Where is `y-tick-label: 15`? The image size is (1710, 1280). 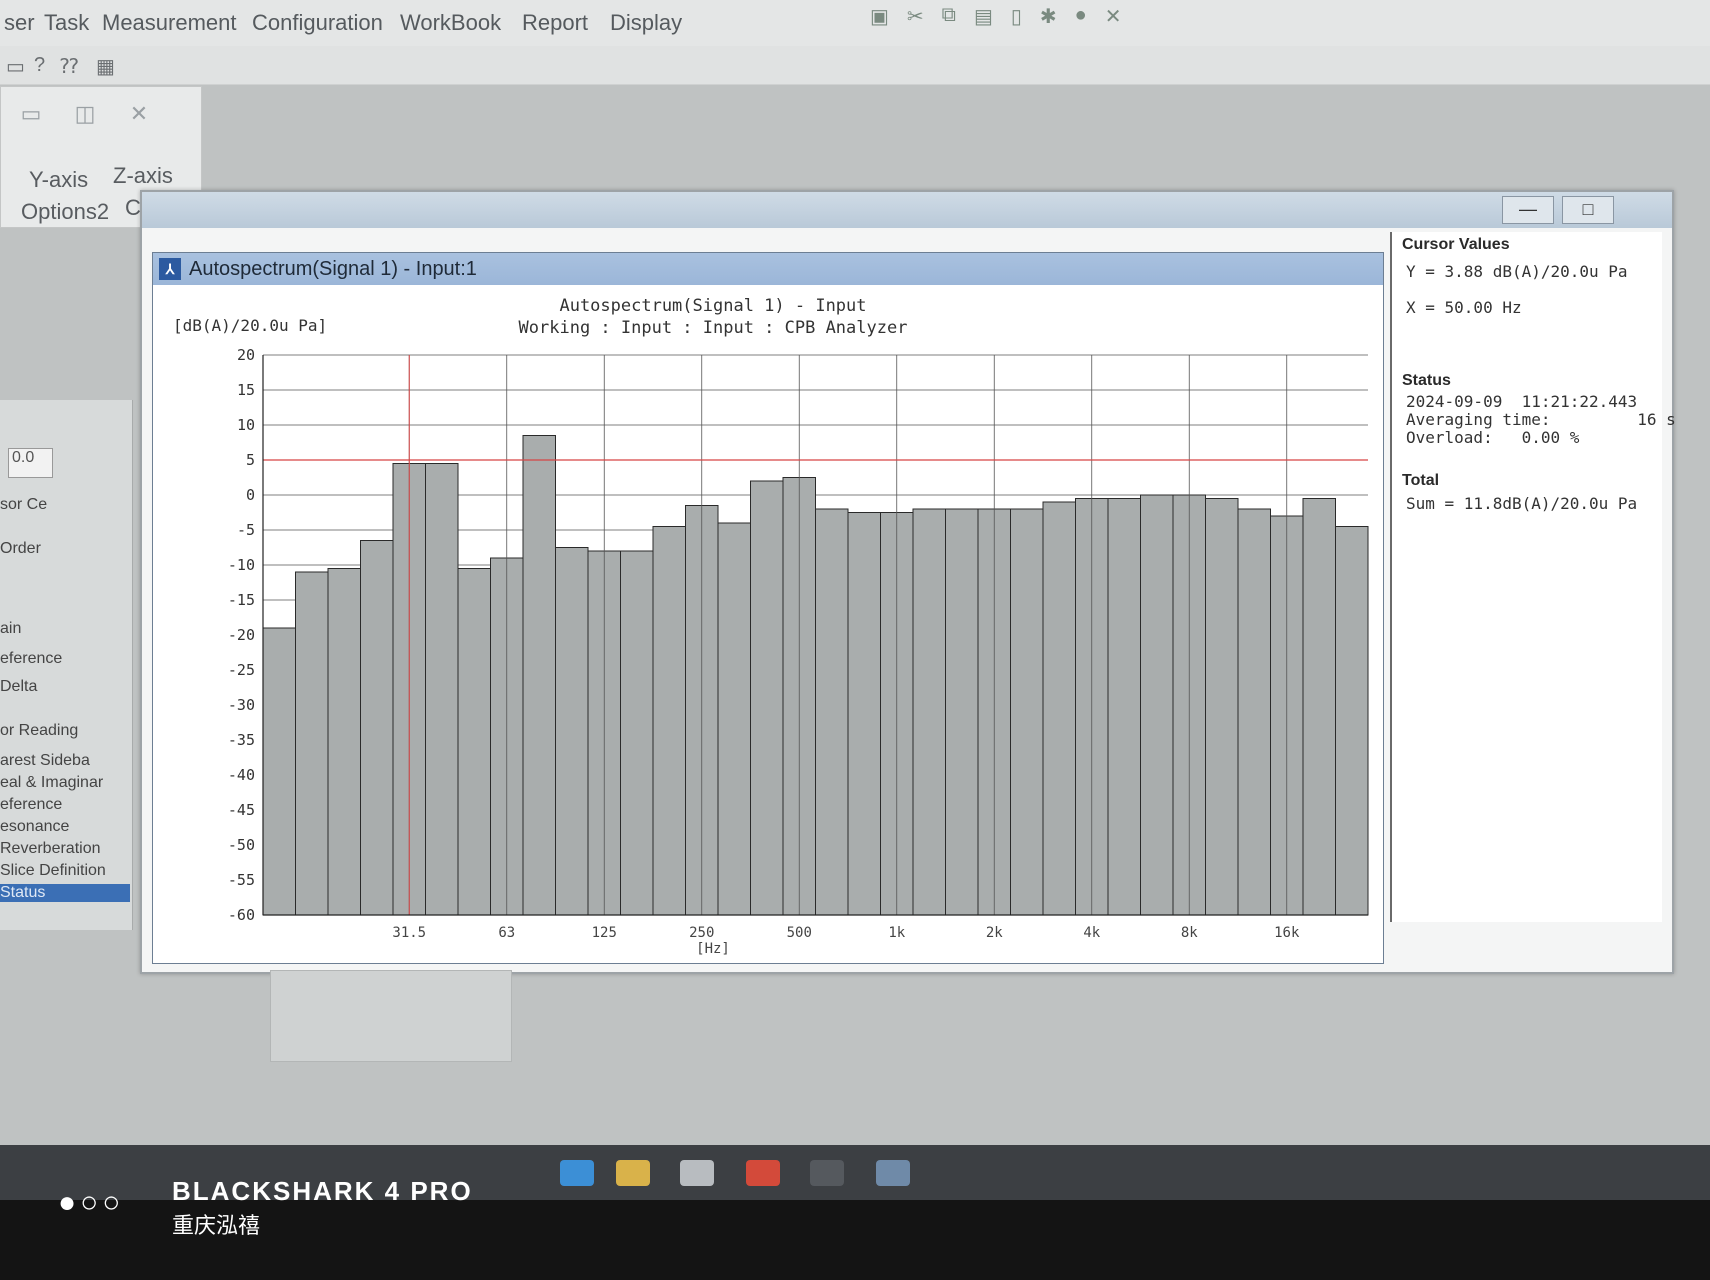 y-tick-label: 15 is located at coordinates (246, 390).